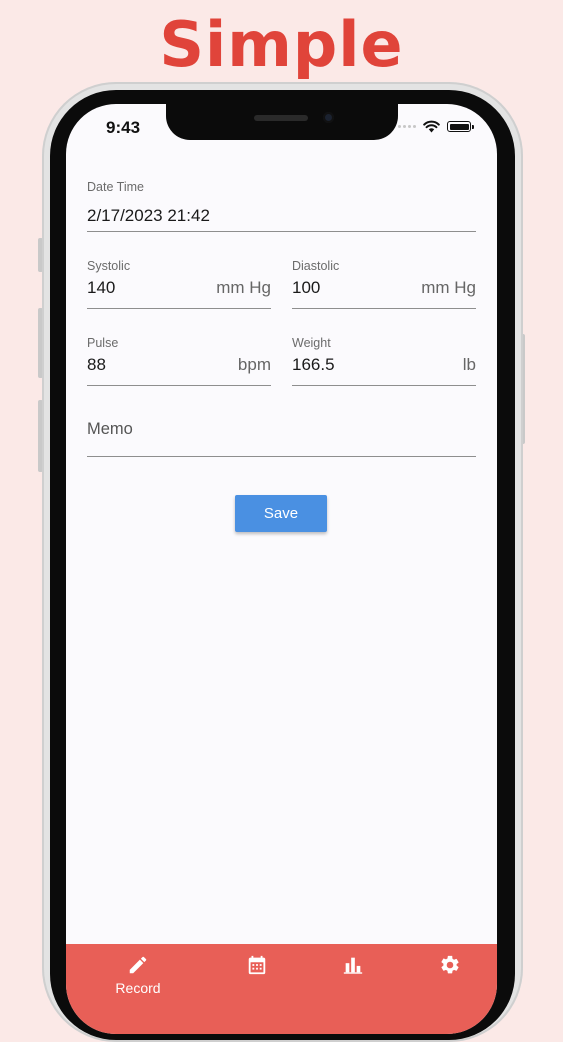  Describe the element at coordinates (138, 975) in the screenshot. I see `nav-record: Record` at that location.